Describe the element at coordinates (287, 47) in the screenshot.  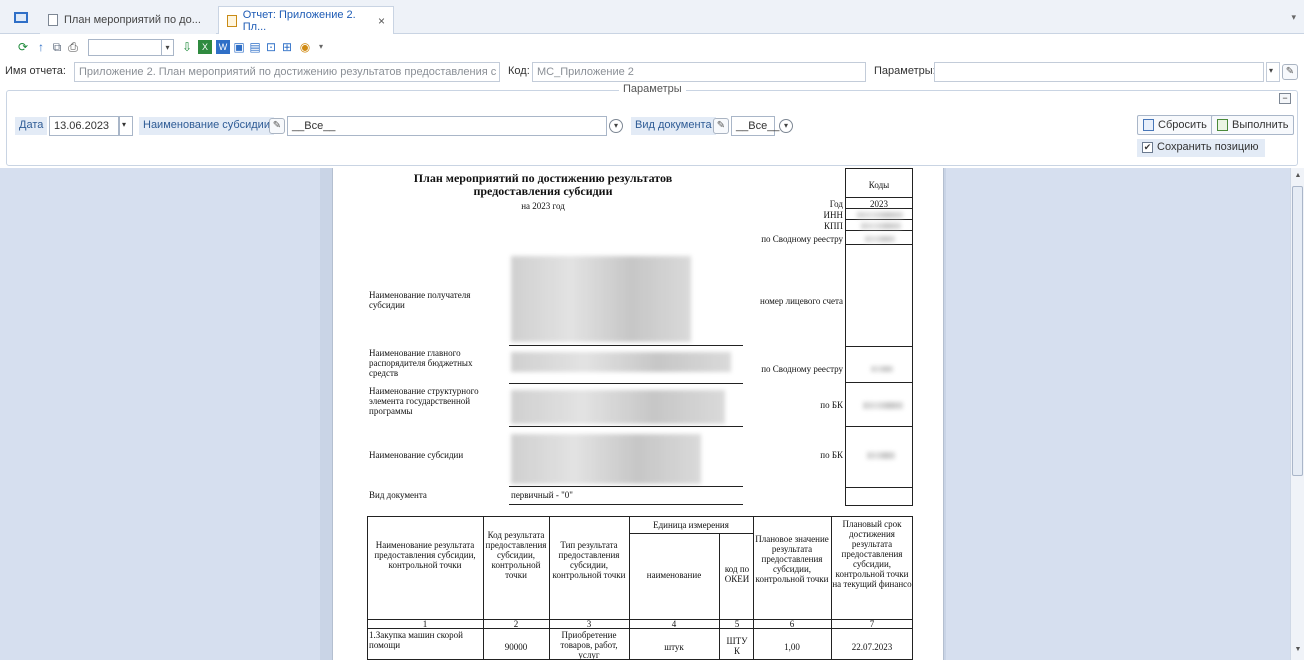
I see `fit-icon: ⊞` at that location.